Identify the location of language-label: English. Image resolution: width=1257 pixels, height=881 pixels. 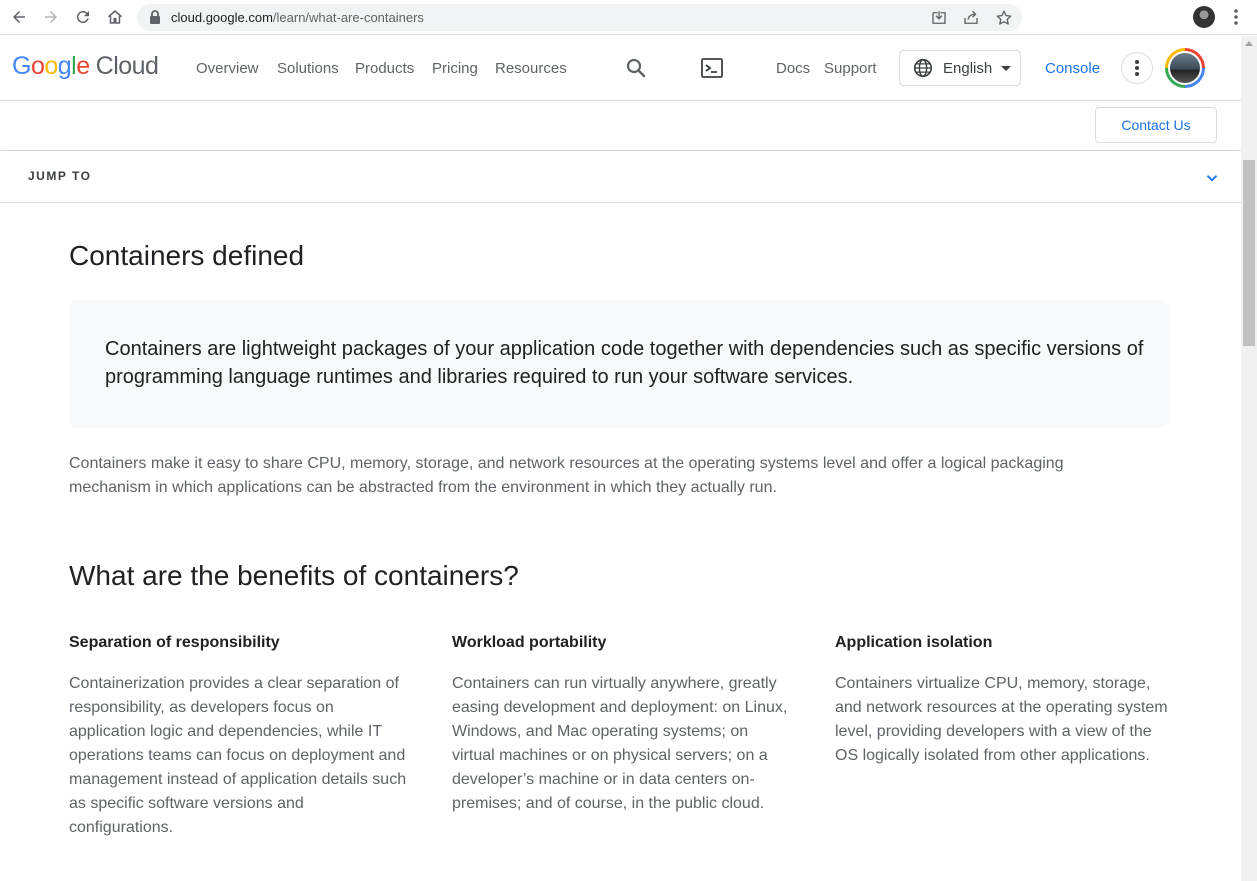
(968, 68).